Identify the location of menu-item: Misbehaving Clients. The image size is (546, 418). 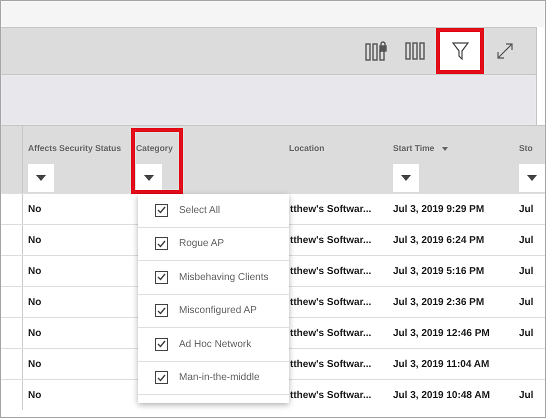
(213, 277).